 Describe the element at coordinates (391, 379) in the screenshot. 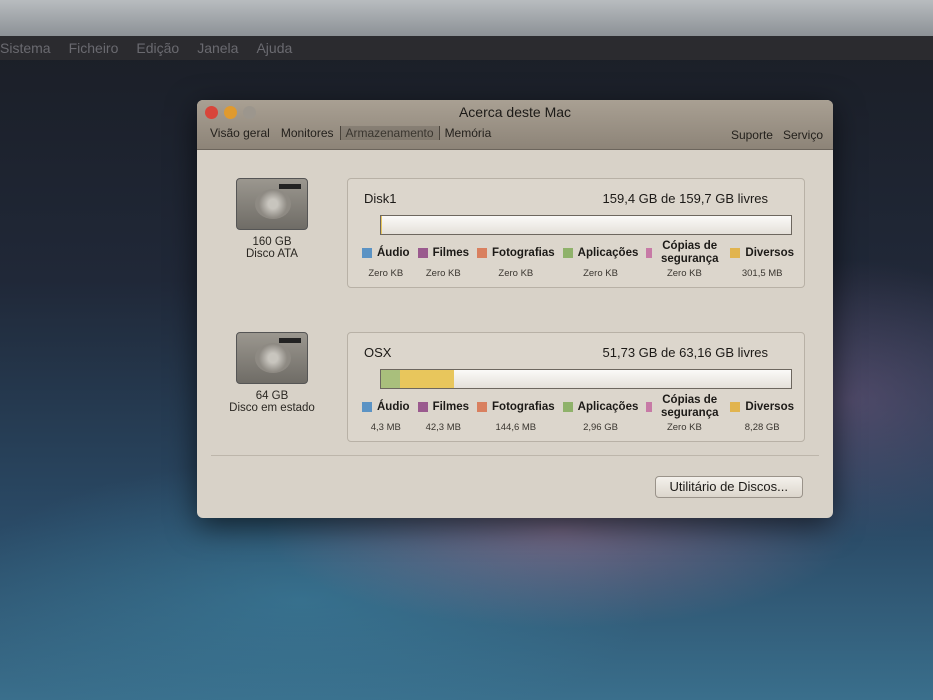

I see `usage-applications` at that location.